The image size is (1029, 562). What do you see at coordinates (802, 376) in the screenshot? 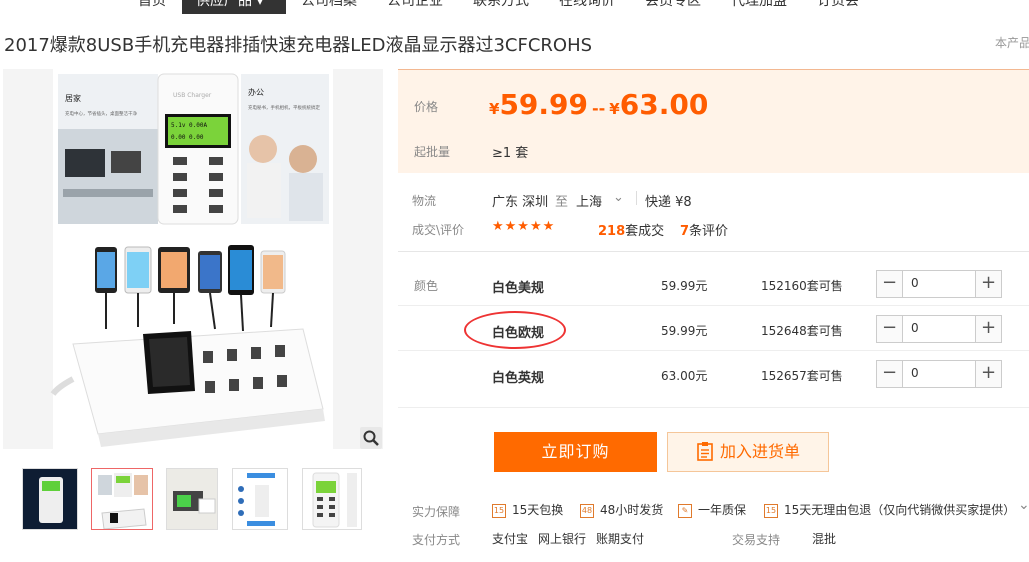
I see `sku-stock: 152657套可售` at bounding box center [802, 376].